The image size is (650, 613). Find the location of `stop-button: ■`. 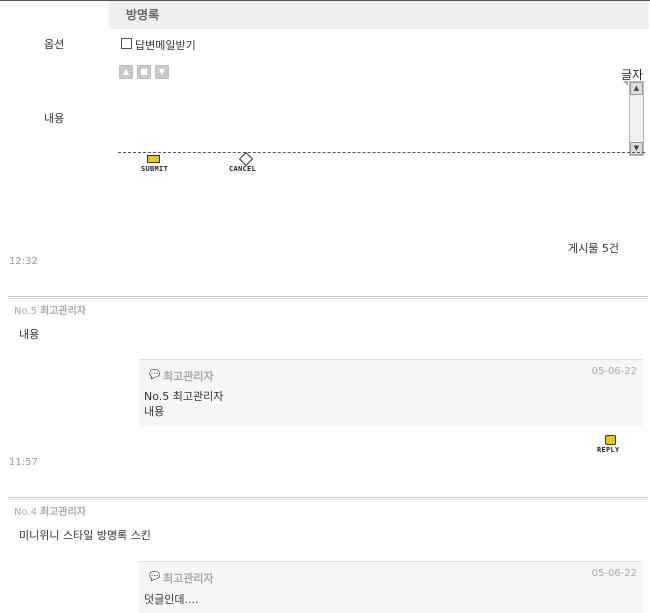

stop-button: ■ is located at coordinates (144, 72).